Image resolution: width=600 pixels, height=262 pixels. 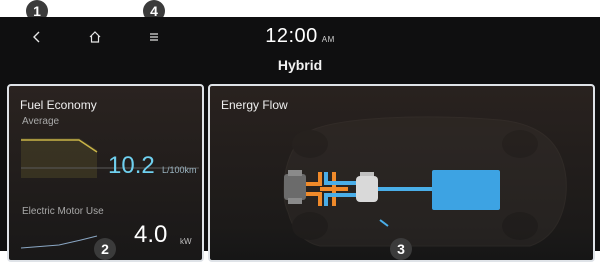 I want to click on engine-component, so click(x=295, y=187).